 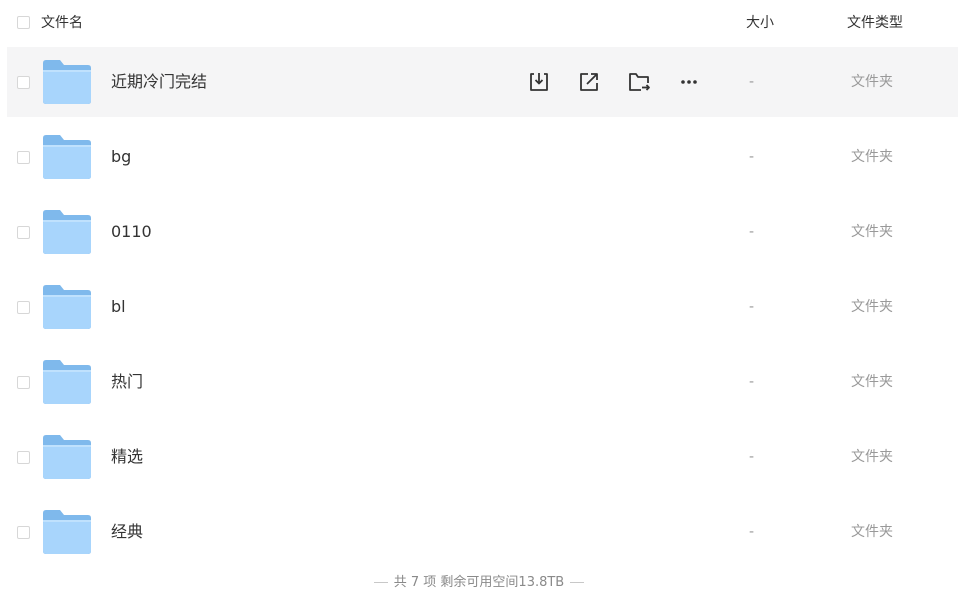 I want to click on footer-summary: 共 7 项 剩余可用空间13.8TB, so click(x=479, y=582).